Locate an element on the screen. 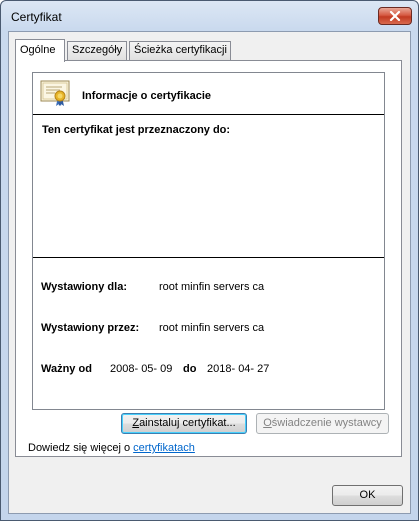  tab-general-label: Ogólne is located at coordinates (38, 50).